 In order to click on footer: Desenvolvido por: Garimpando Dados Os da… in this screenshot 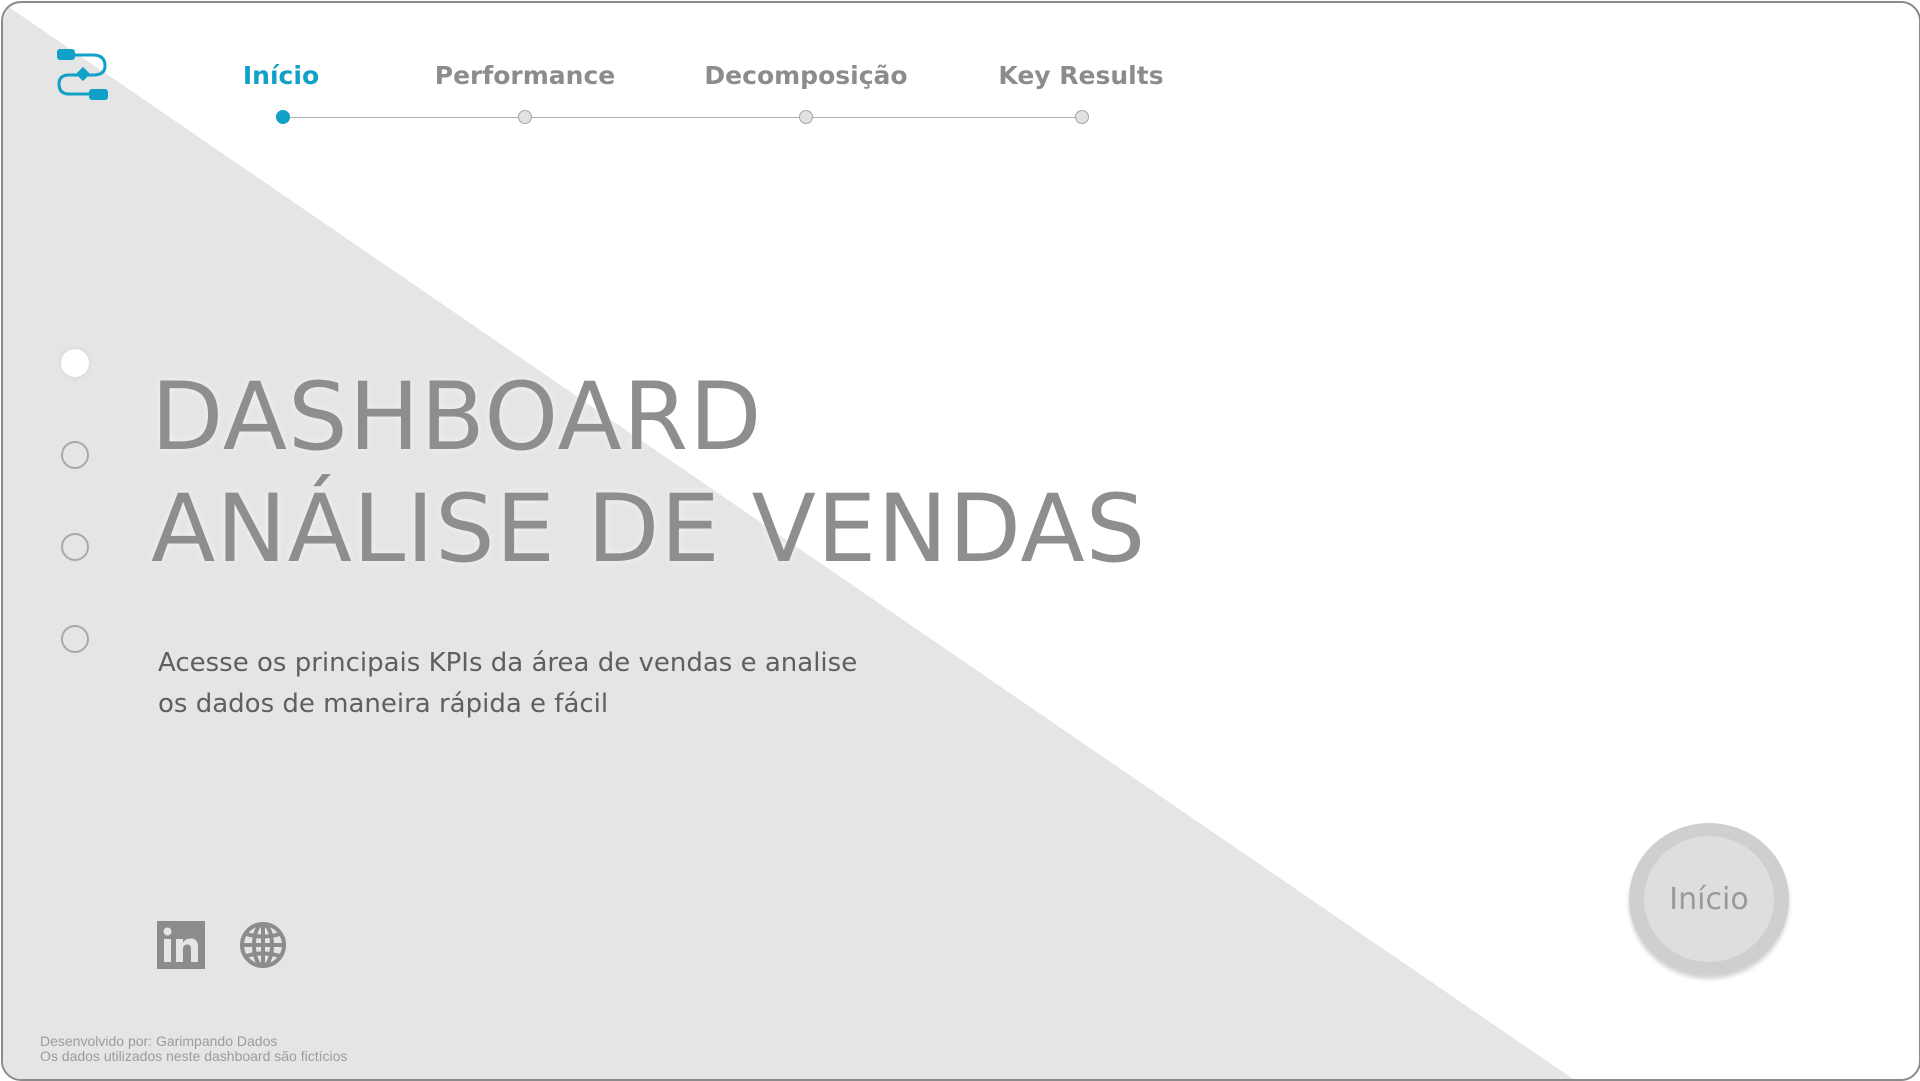, I will do `click(193, 1049)`.